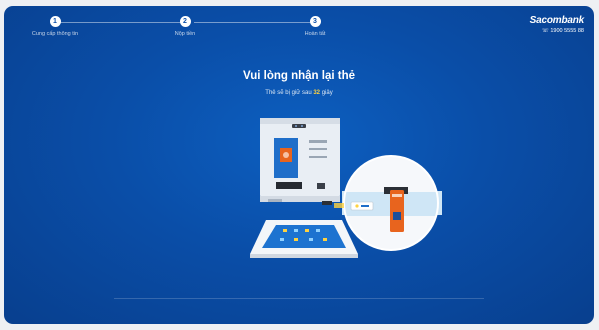  What do you see at coordinates (346, 188) in the screenshot?
I see `atm-illustration` at bounding box center [346, 188].